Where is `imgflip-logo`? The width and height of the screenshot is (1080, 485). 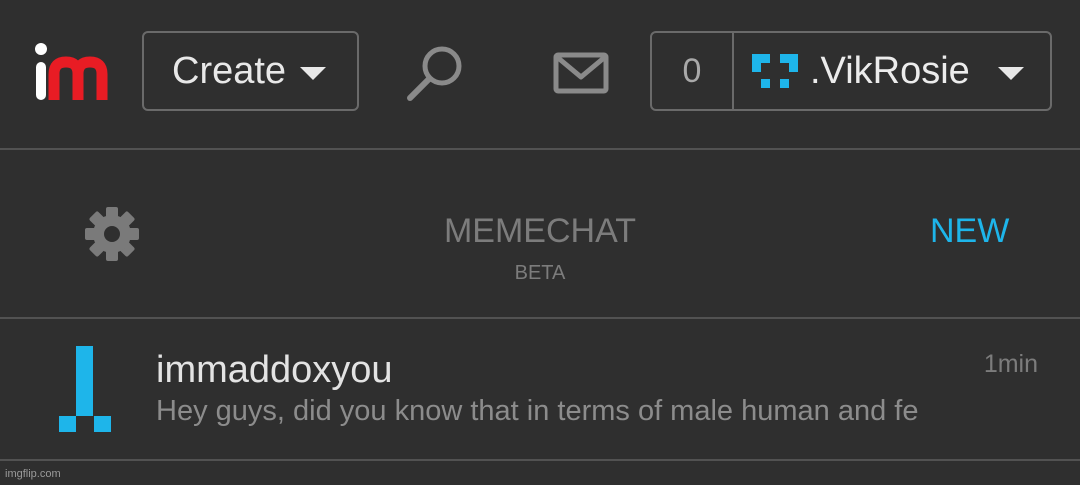 imgflip-logo is located at coordinates (74, 72).